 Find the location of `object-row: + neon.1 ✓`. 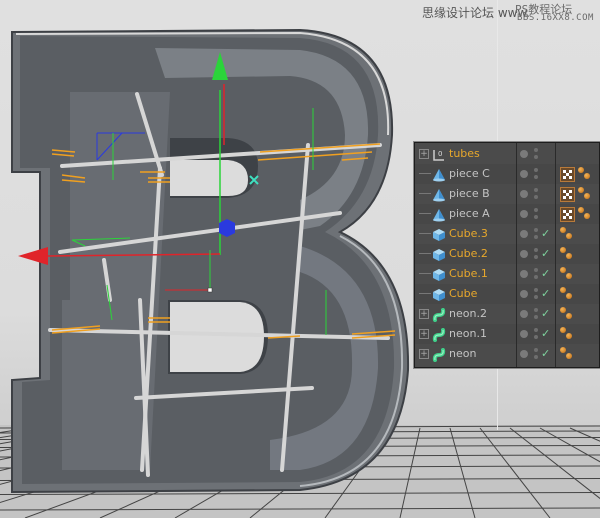

object-row: + neon.1 ✓ is located at coordinates (507, 334).